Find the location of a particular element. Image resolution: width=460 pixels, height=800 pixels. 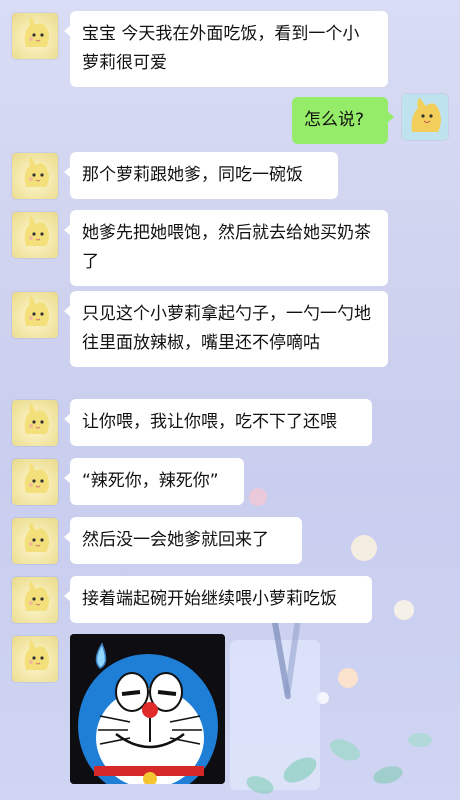

message-bubble: 宝宝 今天我在外面吃饭，看到一个小萝莉很可爱 is located at coordinates (226, 49).